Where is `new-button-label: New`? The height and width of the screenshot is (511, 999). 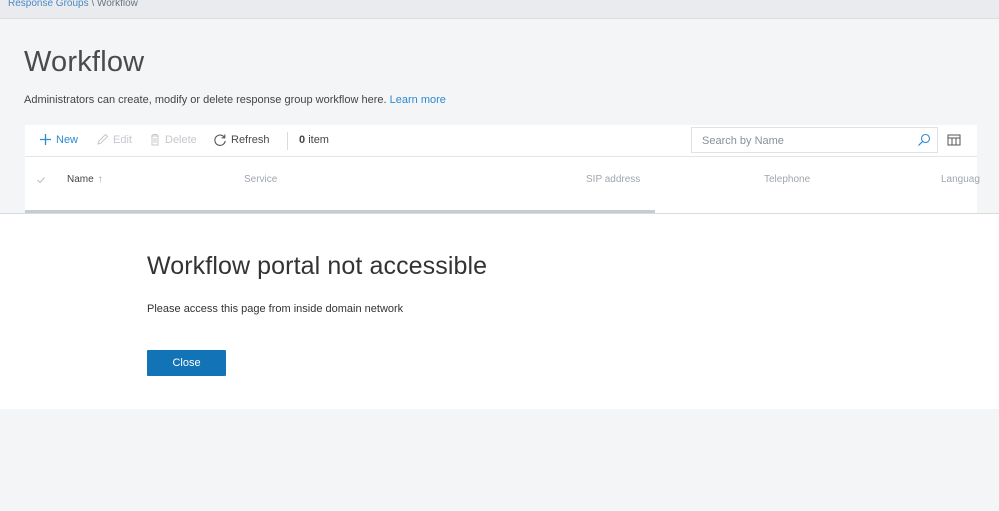
new-button-label: New is located at coordinates (67, 139).